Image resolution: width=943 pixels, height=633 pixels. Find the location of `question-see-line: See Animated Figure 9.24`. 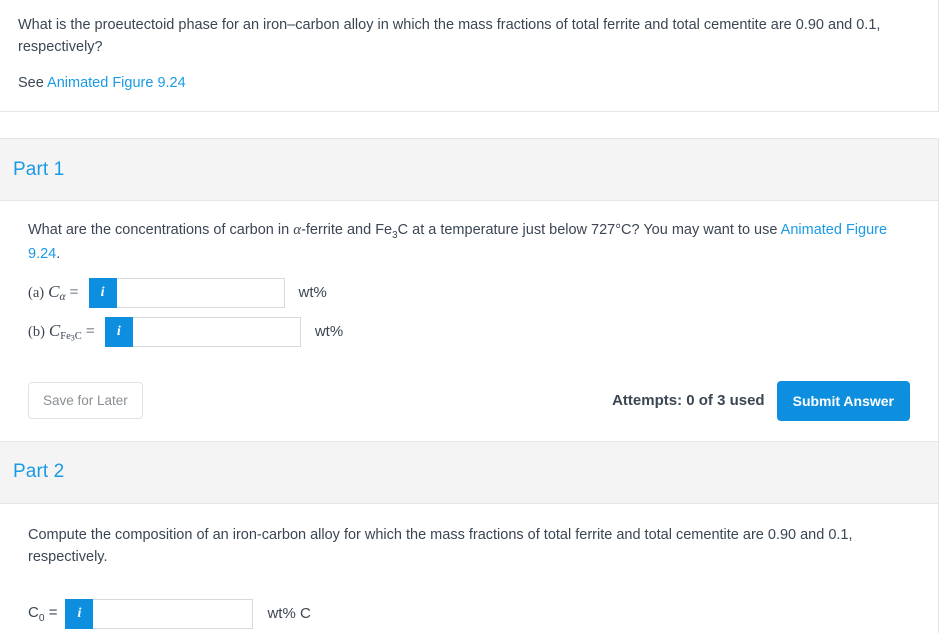

question-see-line: See Animated Figure 9.24 is located at coordinates (468, 83).